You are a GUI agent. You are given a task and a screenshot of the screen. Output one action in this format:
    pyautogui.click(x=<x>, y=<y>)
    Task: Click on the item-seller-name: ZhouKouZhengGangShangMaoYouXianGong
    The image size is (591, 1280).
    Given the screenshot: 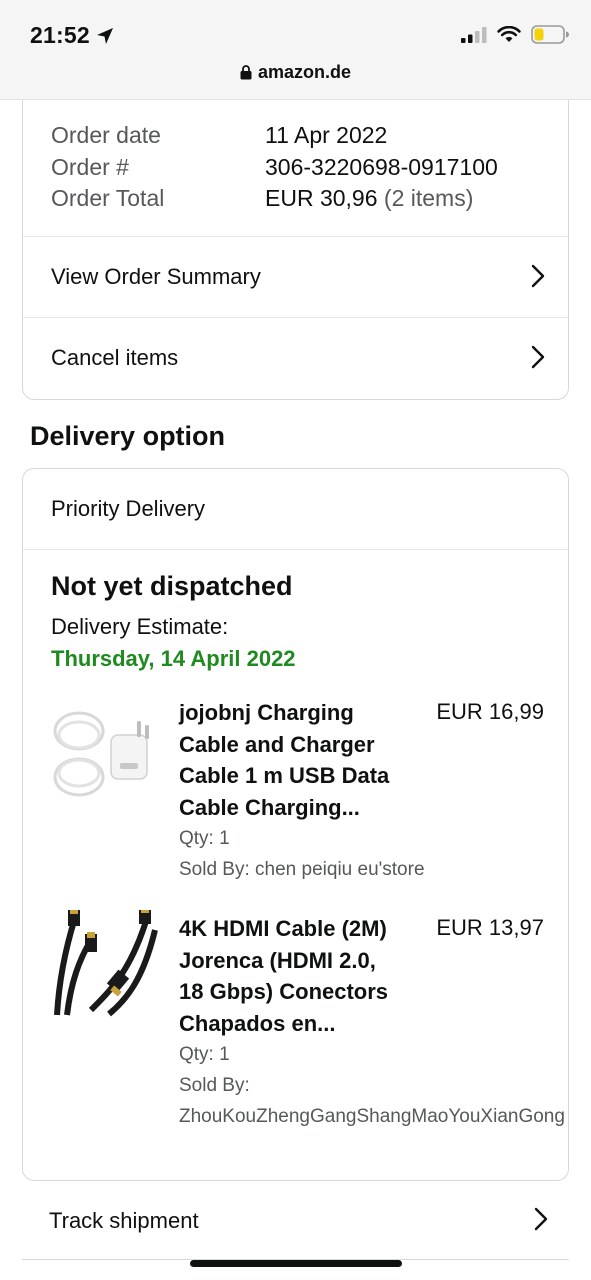 What is the action you would take?
    pyautogui.click(x=372, y=1116)
    